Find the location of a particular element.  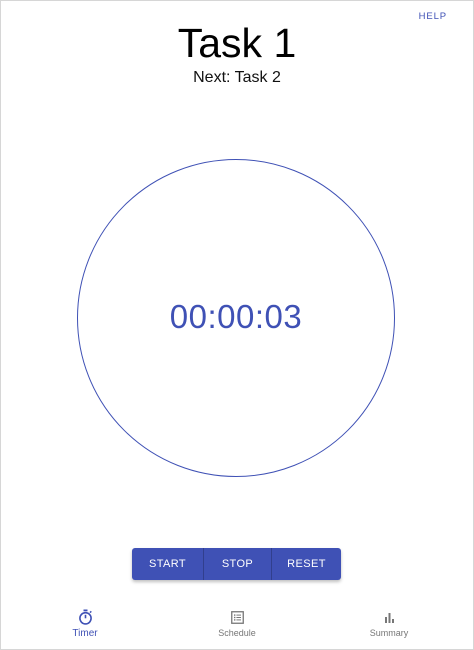

bar-chart-icon is located at coordinates (389, 617).